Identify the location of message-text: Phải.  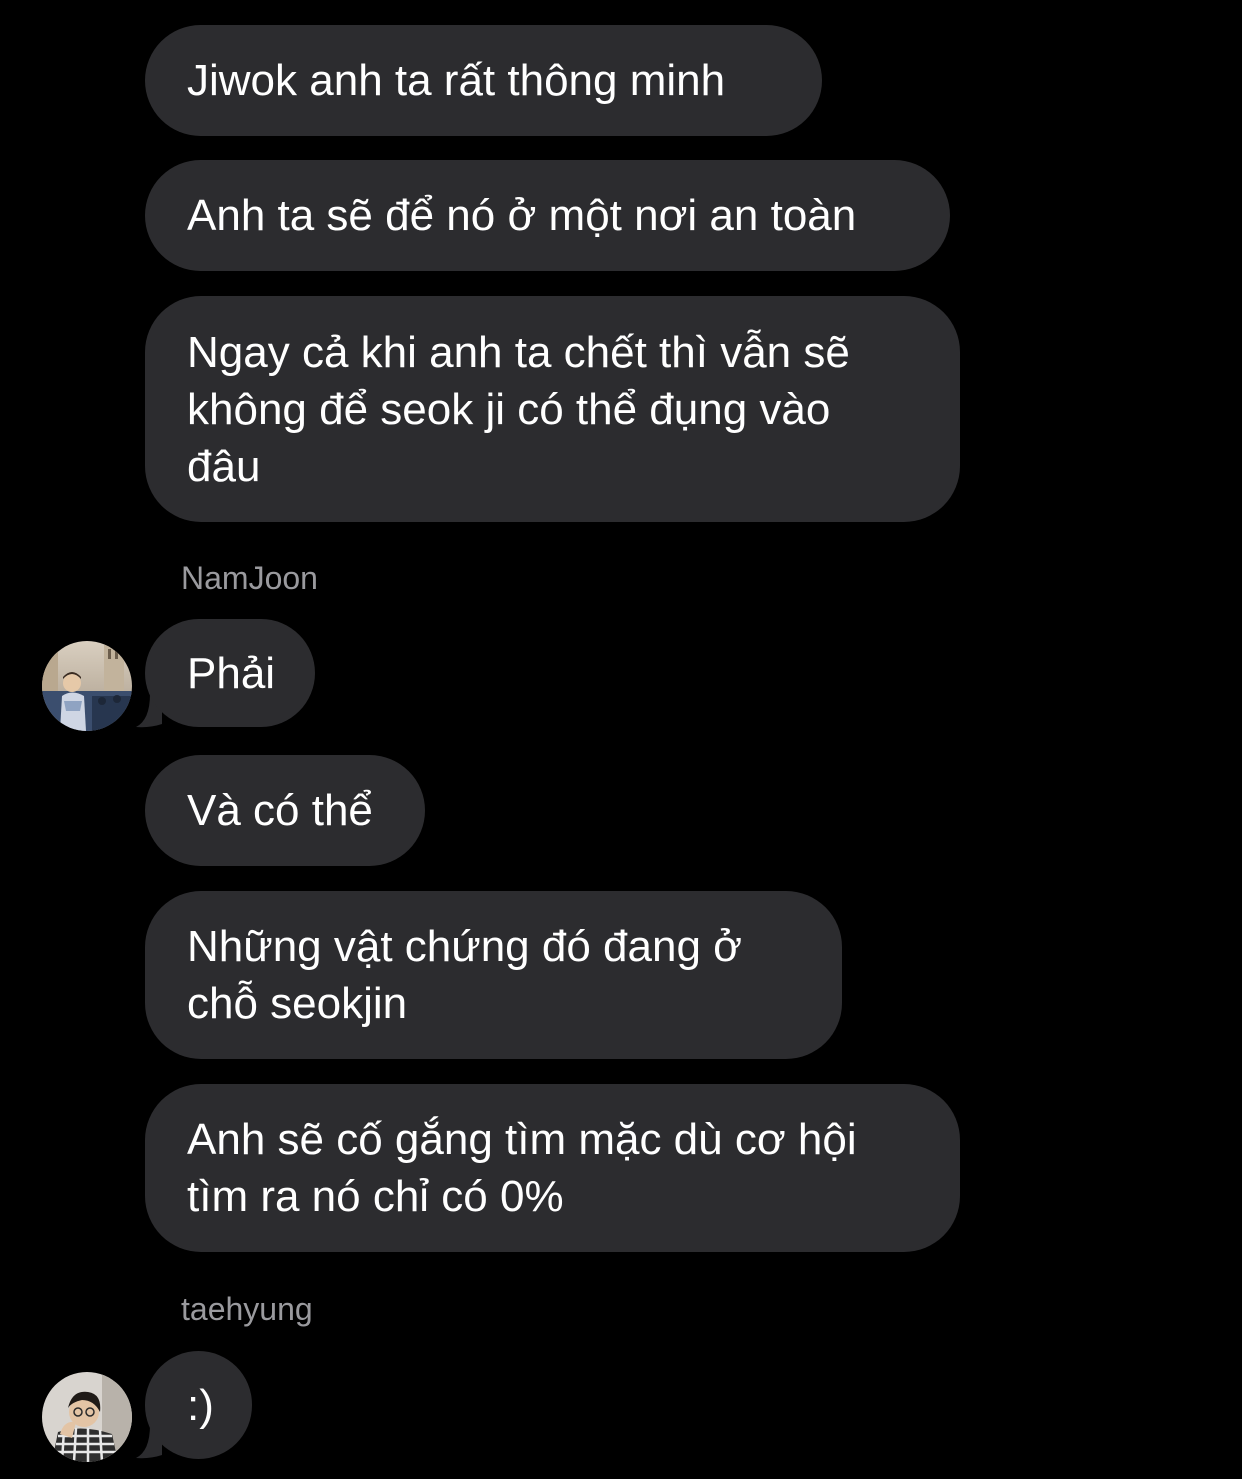
(231, 673).